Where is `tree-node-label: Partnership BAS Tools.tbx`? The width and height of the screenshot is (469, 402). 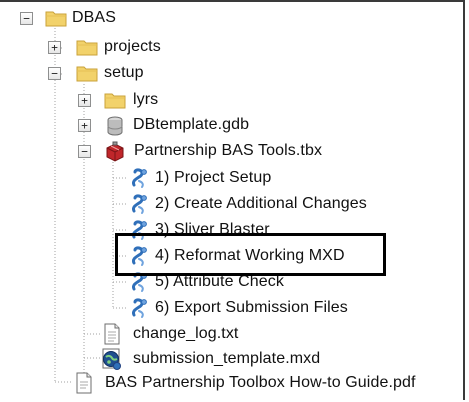 tree-node-label: Partnership BAS Tools.tbx is located at coordinates (228, 150).